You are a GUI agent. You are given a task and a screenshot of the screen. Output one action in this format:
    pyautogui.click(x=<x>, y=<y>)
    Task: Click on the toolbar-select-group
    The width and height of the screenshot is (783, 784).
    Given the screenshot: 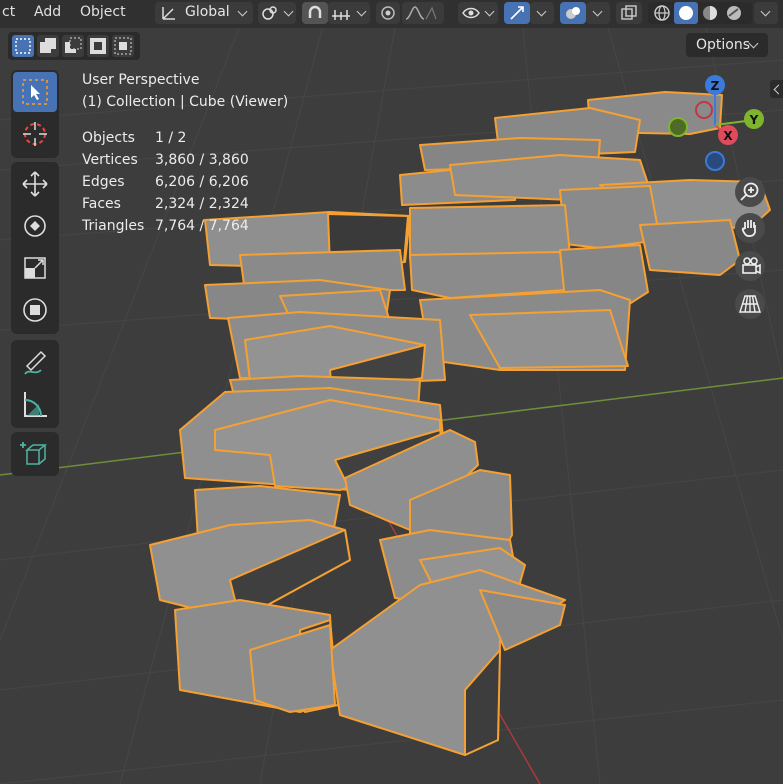 What is the action you would take?
    pyautogui.click(x=35, y=114)
    